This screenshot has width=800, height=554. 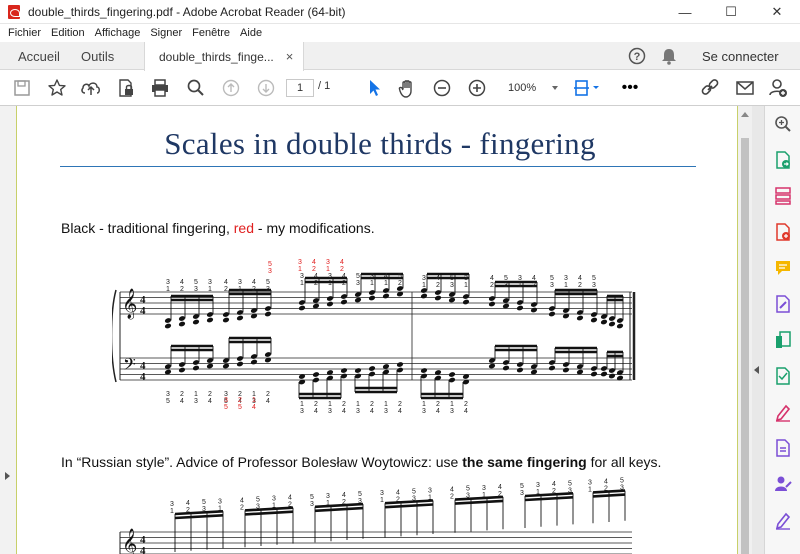 What do you see at coordinates (745, 88) in the screenshot?
I see `email-button` at bounding box center [745, 88].